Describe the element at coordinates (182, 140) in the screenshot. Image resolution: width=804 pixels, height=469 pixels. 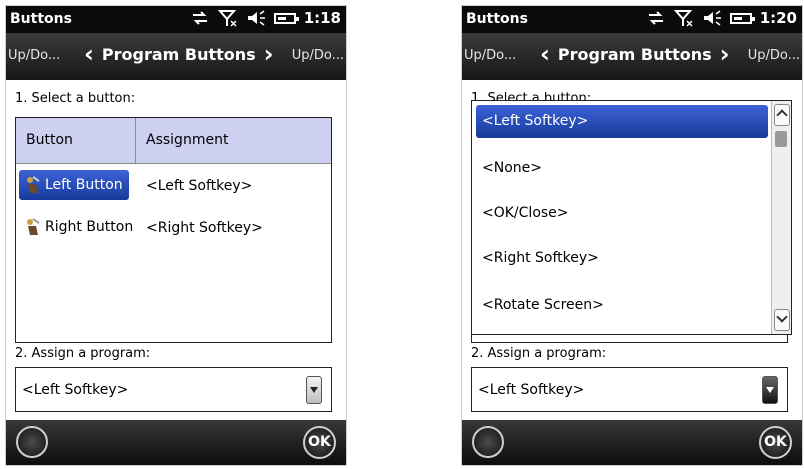
I see `column-header-assignment: Assignment` at that location.